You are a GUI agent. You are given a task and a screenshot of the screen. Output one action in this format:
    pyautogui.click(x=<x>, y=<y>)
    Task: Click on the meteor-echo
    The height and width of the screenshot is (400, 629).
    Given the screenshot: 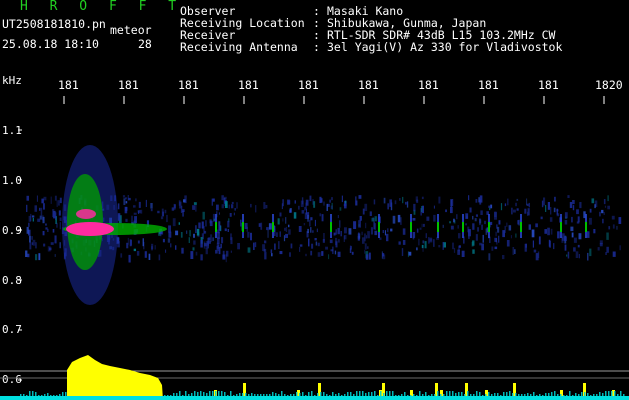 What is the action you would take?
    pyautogui.click(x=114, y=225)
    